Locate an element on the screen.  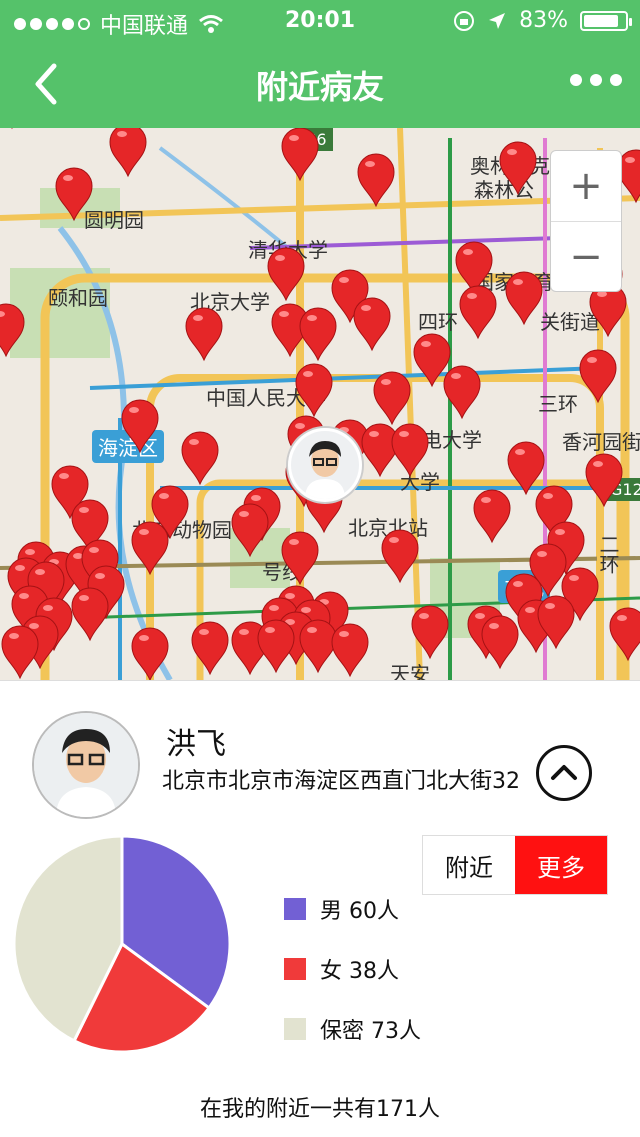
legend-item: 女 38人 is located at coordinates (352, 969).